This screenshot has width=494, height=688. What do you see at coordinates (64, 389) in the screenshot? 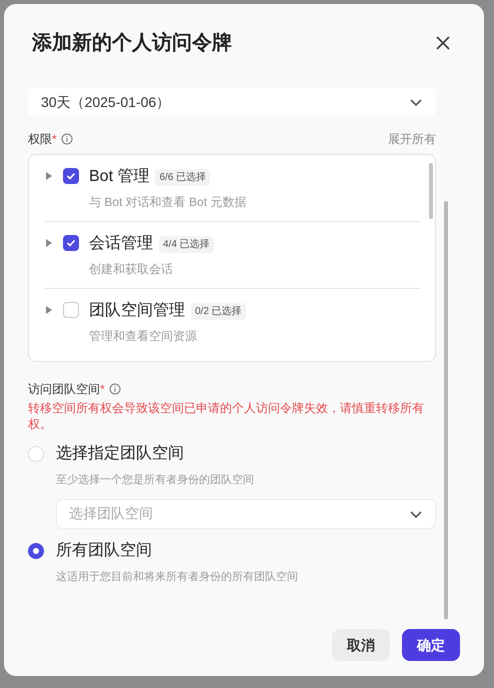
I see `workspace-access-label: 访问团队空间` at bounding box center [64, 389].